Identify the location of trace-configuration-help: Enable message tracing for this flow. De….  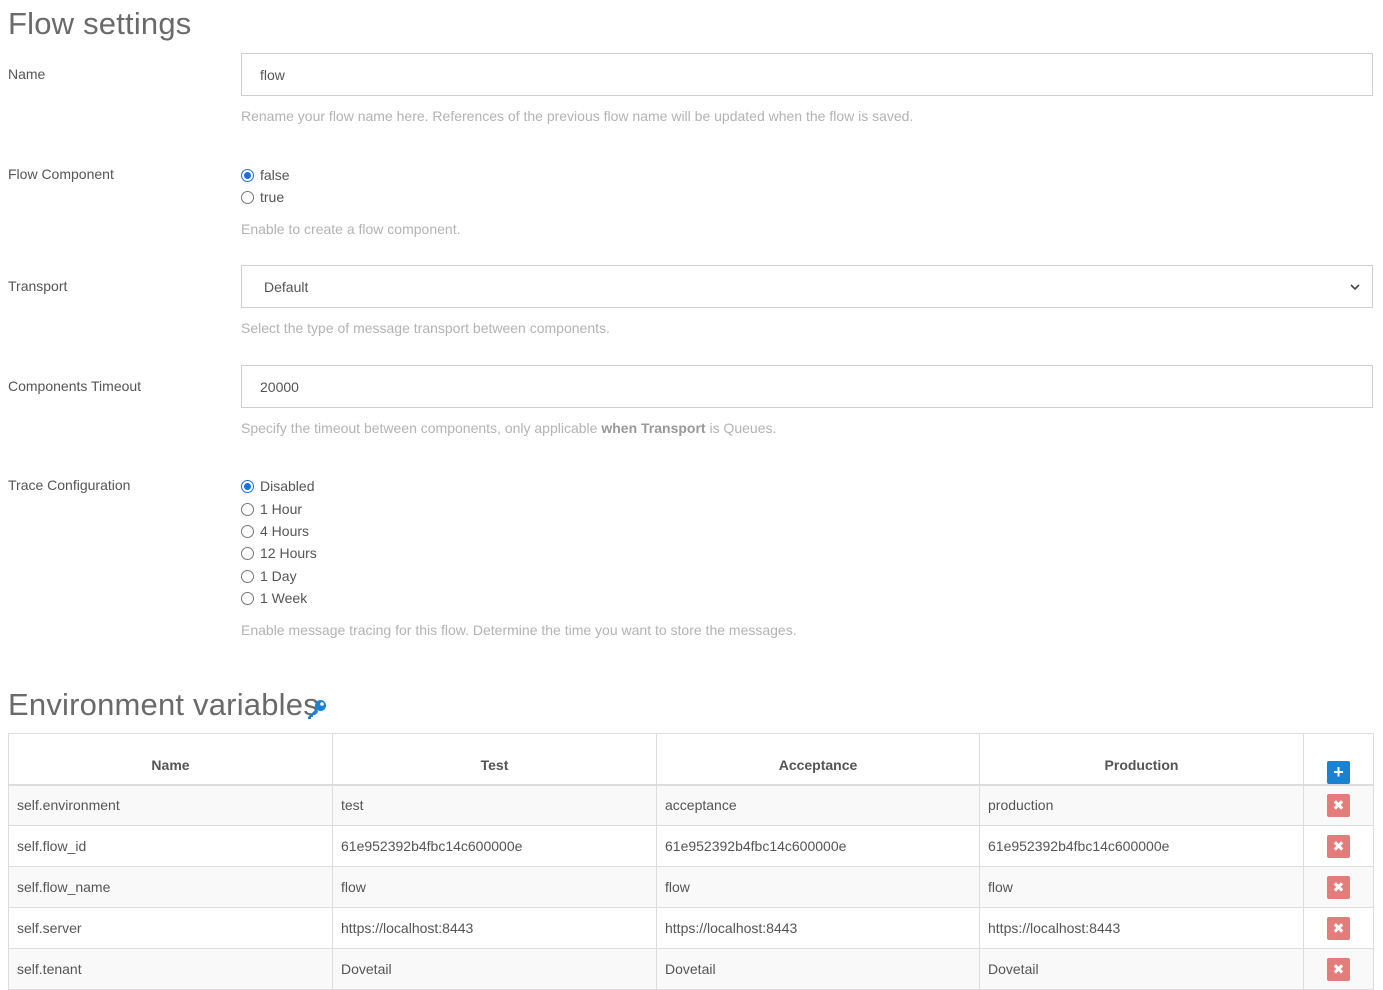
(519, 630).